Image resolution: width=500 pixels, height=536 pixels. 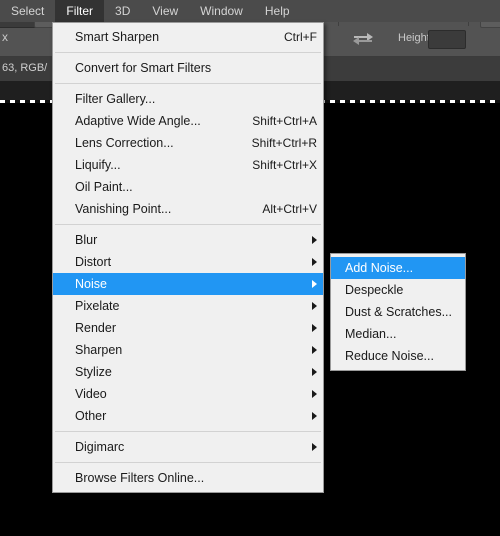 What do you see at coordinates (93, 262) in the screenshot?
I see `menu-item-label: Distort` at bounding box center [93, 262].